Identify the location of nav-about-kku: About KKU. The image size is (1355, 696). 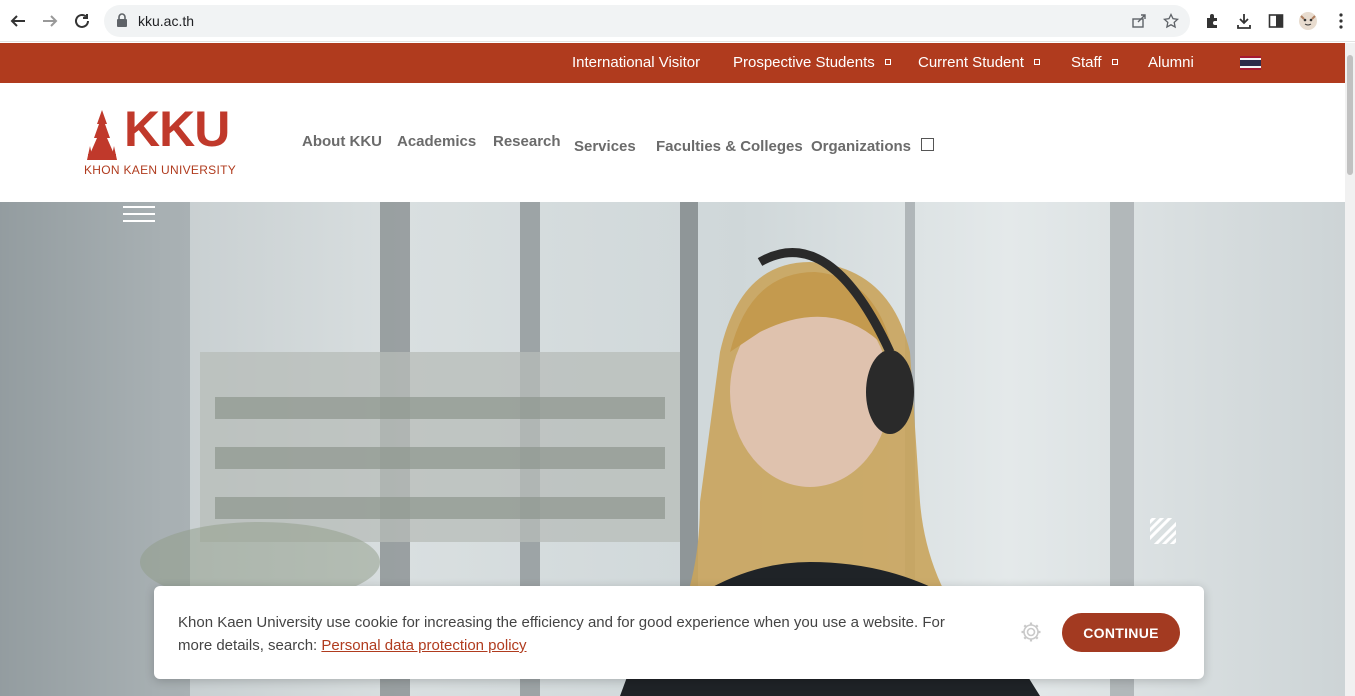
(342, 141).